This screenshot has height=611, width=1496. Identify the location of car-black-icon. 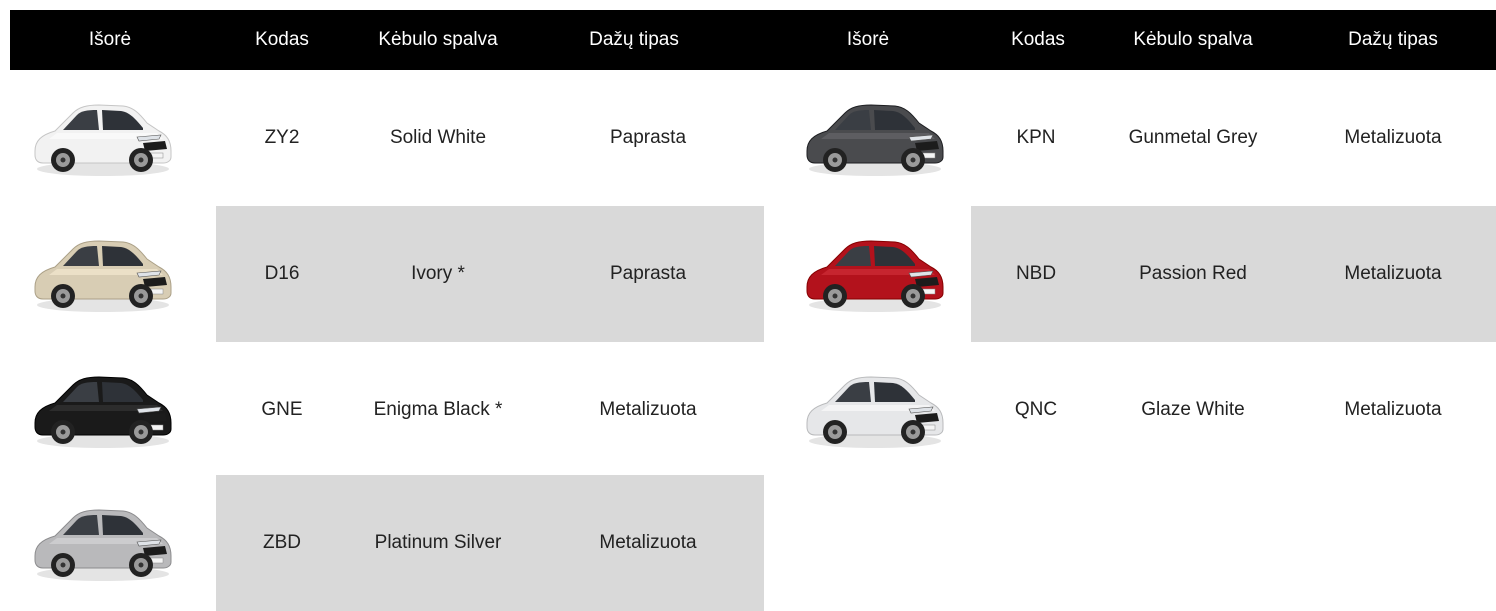
(100, 410).